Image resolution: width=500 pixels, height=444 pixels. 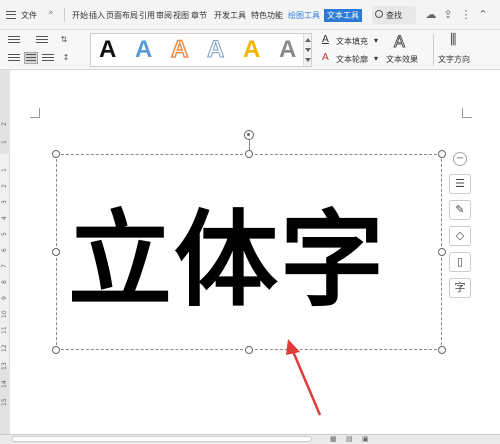 What do you see at coordinates (349, 439) in the screenshot?
I see `view-icon: ▤` at bounding box center [349, 439].